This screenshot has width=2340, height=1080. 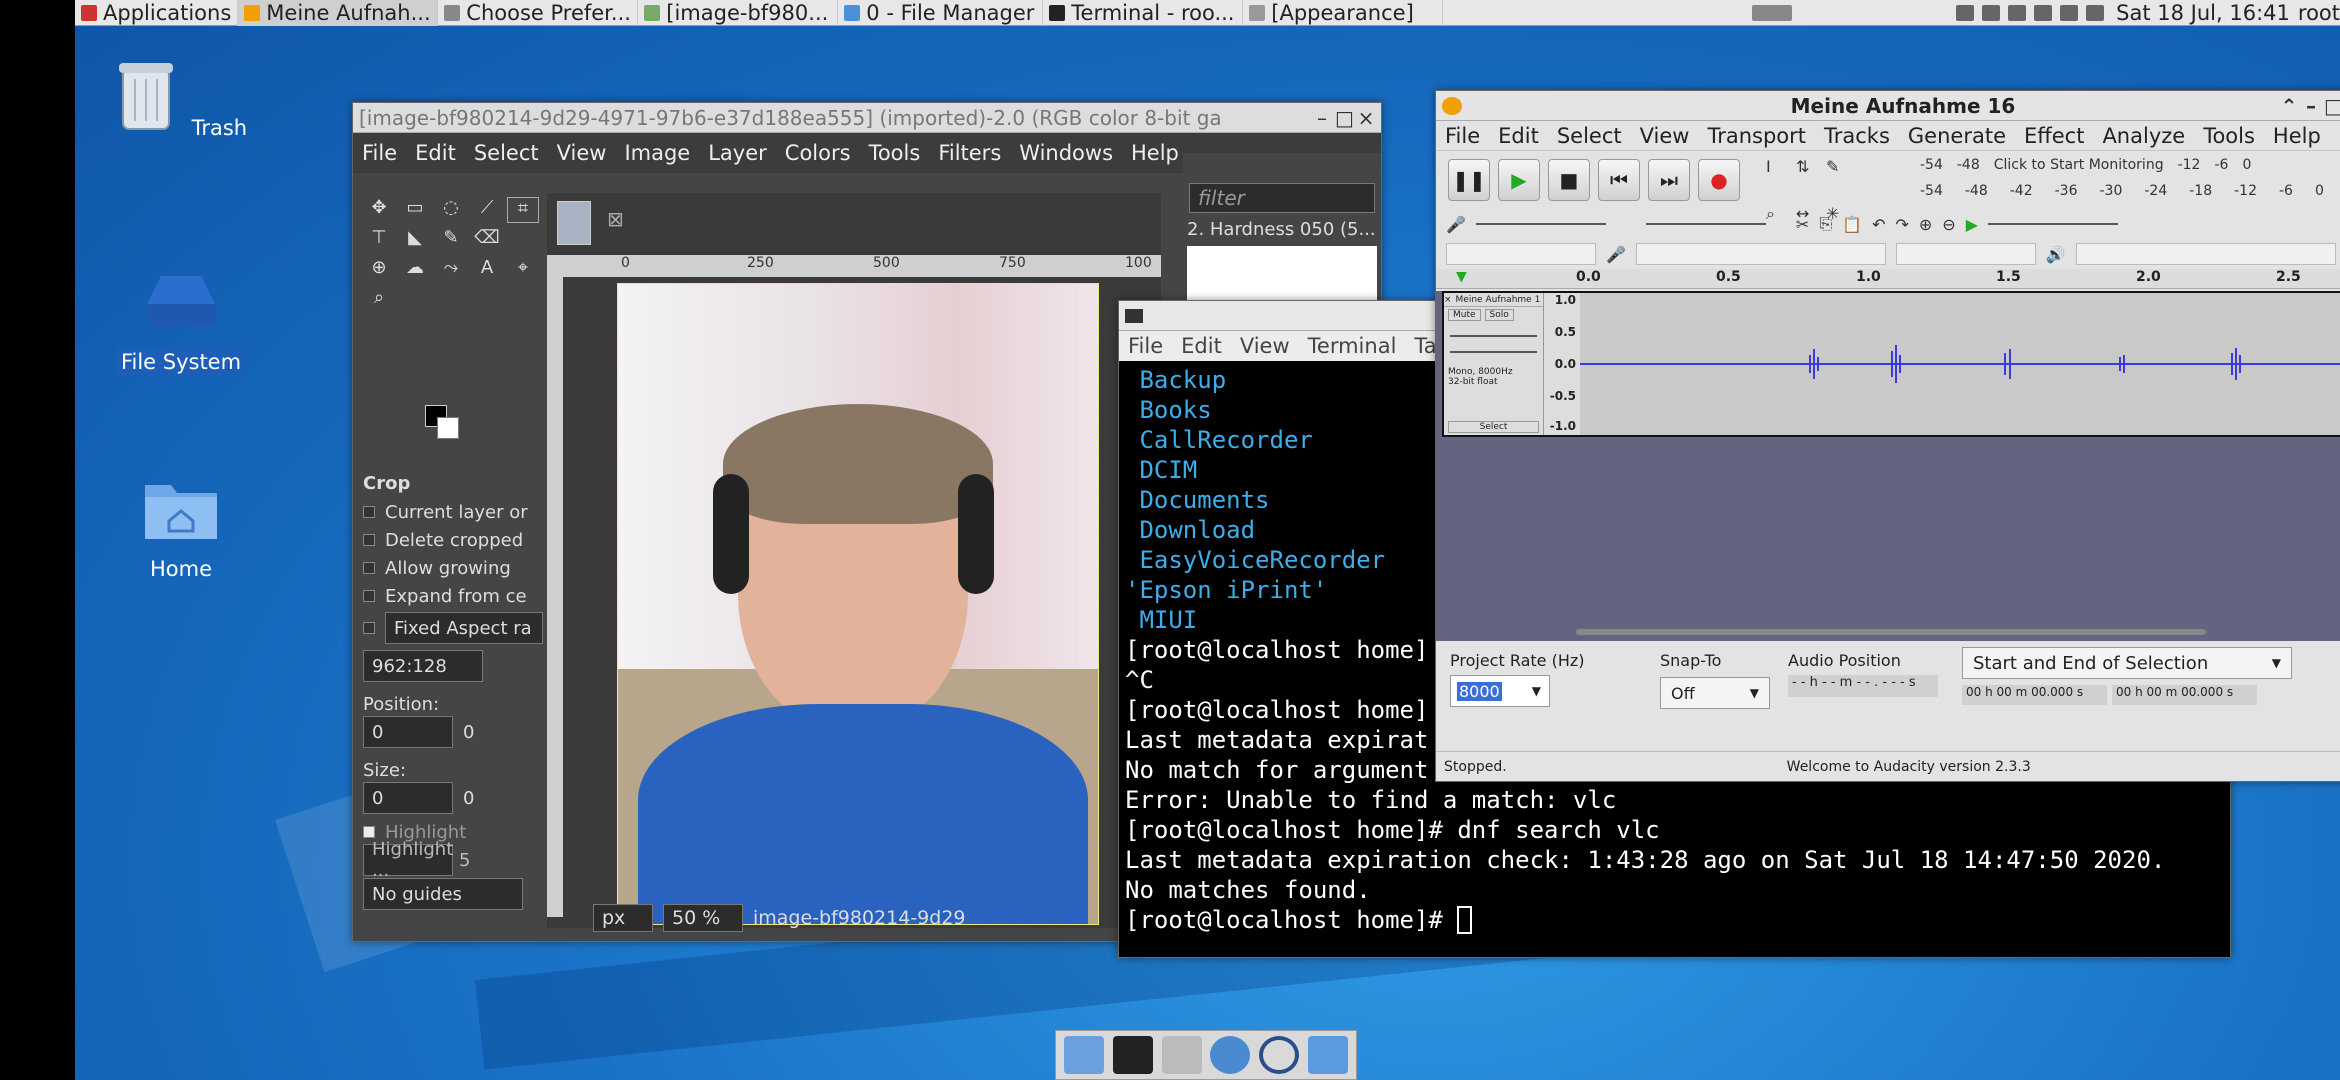 I want to click on menu-transport: Transport, so click(x=1756, y=136).